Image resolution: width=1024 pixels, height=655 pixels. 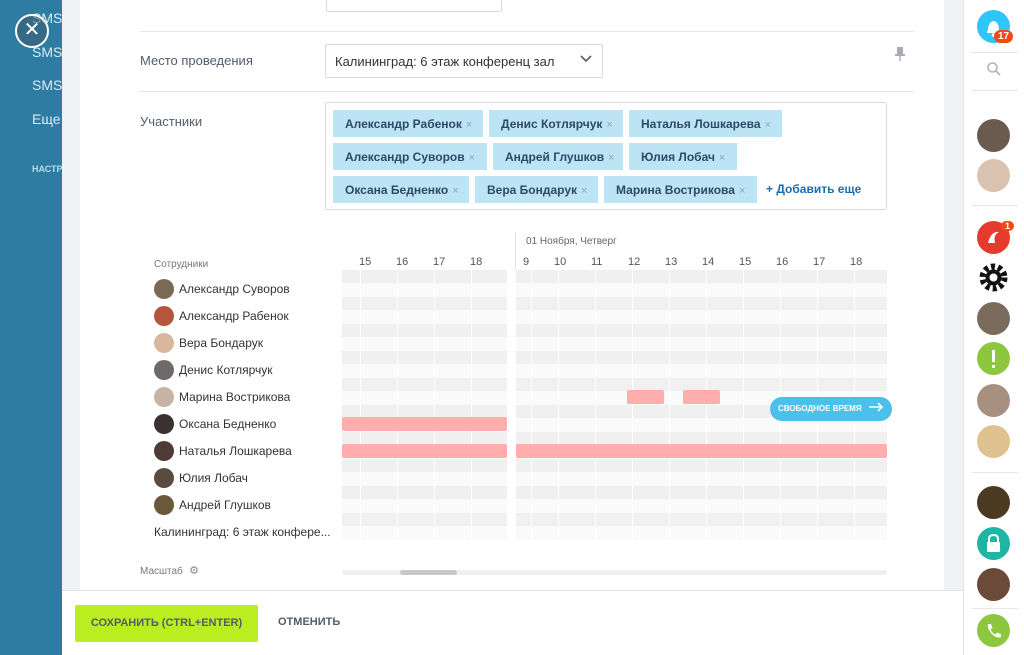 What do you see at coordinates (876, 408) in the screenshot?
I see `arrow-right-icon` at bounding box center [876, 408].